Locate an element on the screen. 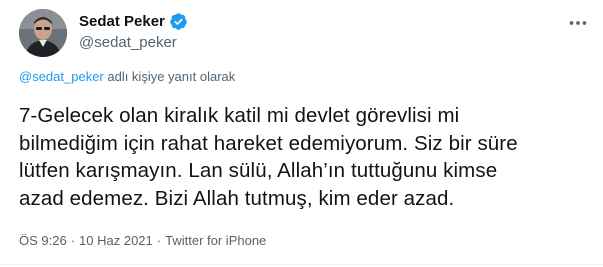  user-handle: @sedat_peker is located at coordinates (128, 43).